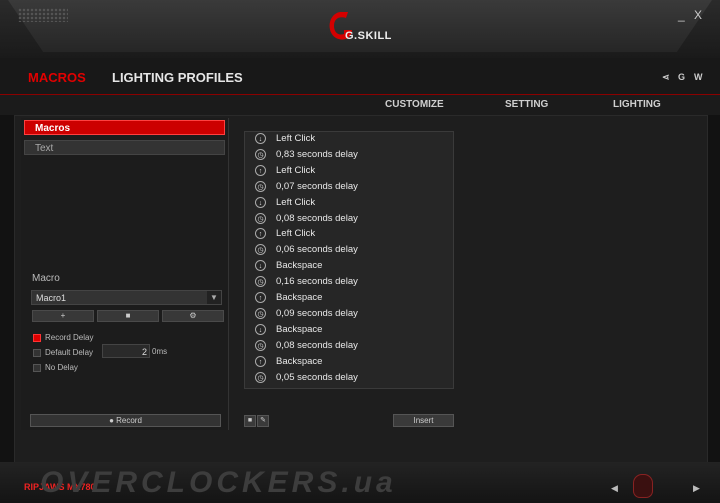 The width and height of the screenshot is (720, 503). What do you see at coordinates (69, 352) in the screenshot?
I see `default-delay-label: Default Delay` at bounding box center [69, 352].